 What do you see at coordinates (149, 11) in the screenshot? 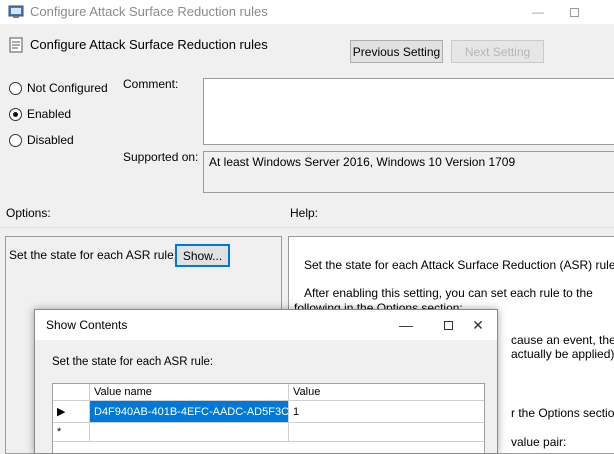
I see `window-title: Configure Attack Surface Reduction rules` at bounding box center [149, 11].